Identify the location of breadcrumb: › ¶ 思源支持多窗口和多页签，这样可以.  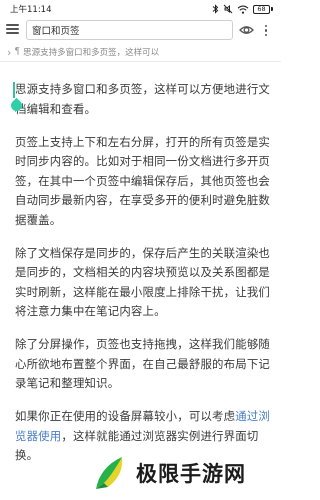
(140, 52).